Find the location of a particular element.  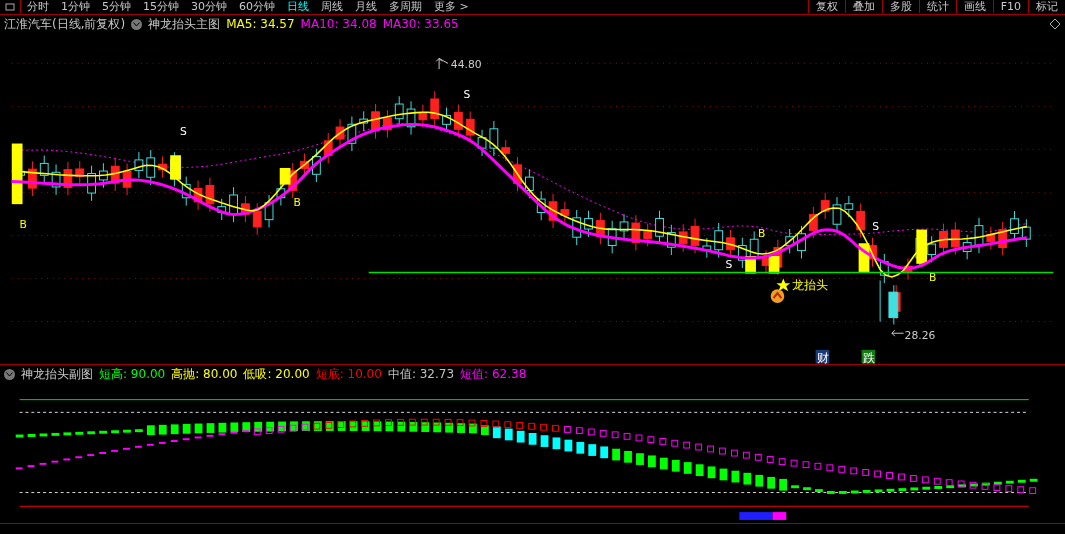

legend-value: MA5: 34.57 is located at coordinates (260, 24).